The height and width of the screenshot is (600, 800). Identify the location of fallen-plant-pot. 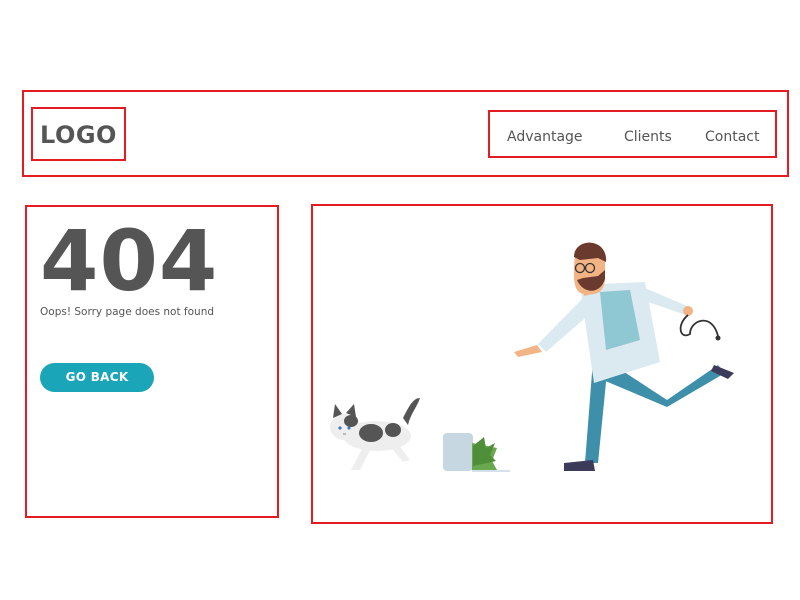
(476, 452).